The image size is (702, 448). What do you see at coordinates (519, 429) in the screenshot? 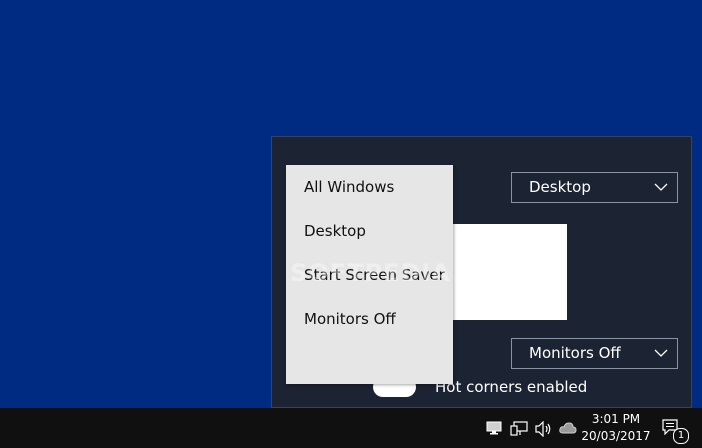
I see `network-icon` at bounding box center [519, 429].